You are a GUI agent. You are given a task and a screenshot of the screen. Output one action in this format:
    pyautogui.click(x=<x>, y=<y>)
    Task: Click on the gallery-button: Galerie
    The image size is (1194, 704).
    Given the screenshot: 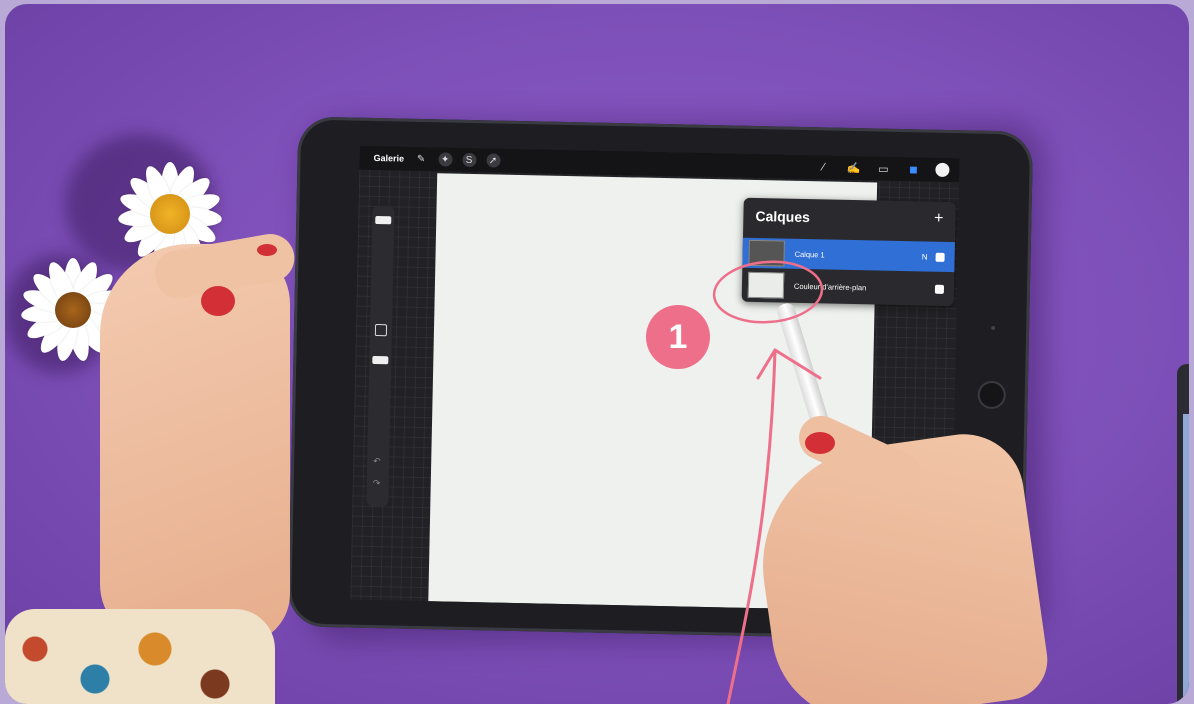 What is the action you would take?
    pyautogui.click(x=388, y=158)
    